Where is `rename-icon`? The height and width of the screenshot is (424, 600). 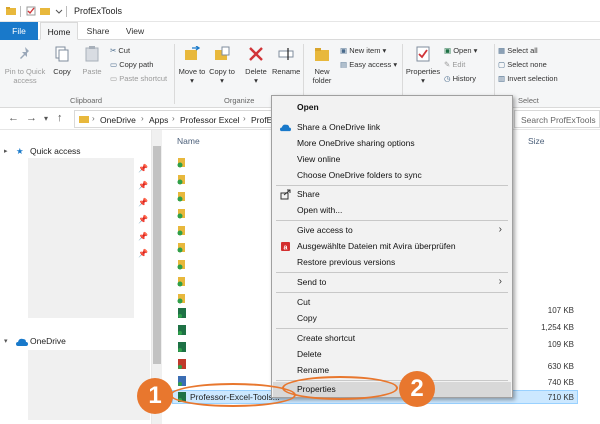 rename-icon is located at coordinates (286, 54).